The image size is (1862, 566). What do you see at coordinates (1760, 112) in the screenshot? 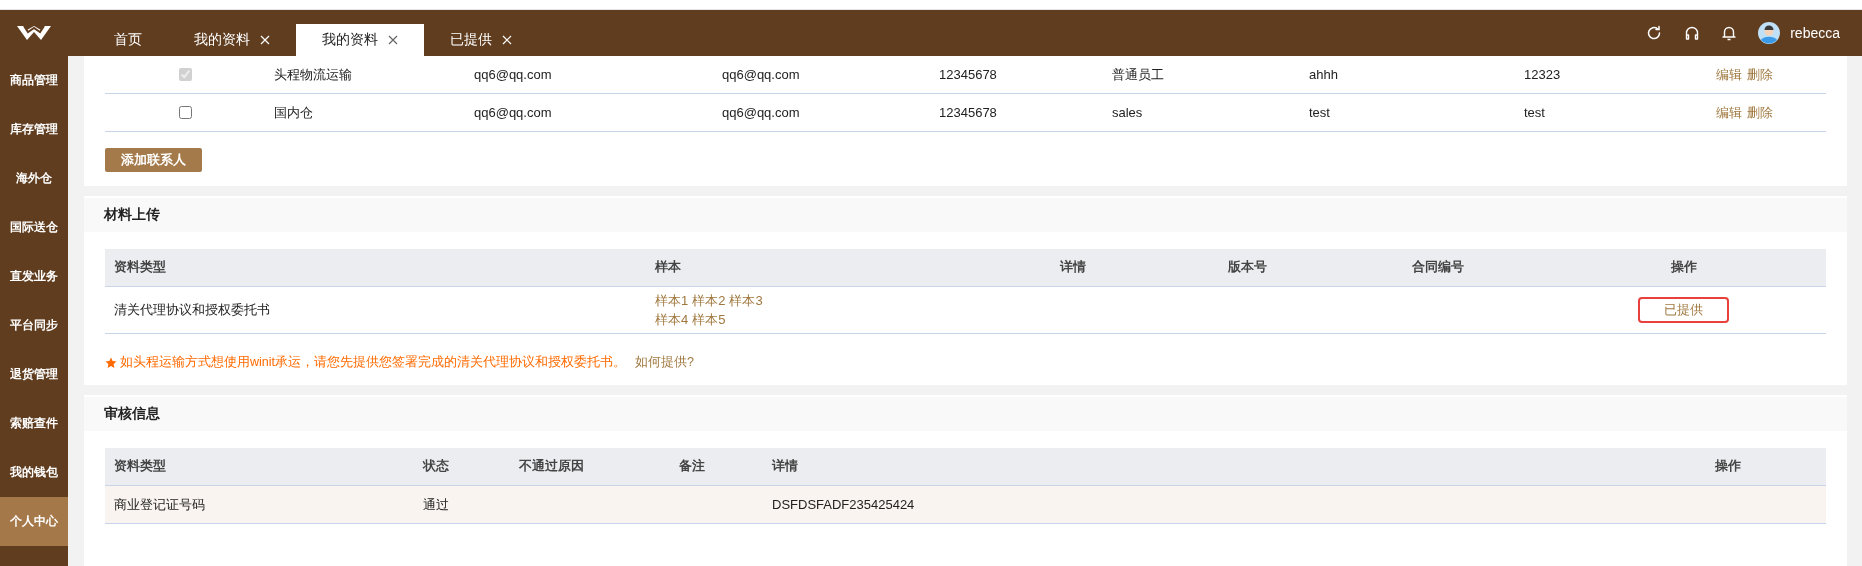
I see `action-link: 删除` at bounding box center [1760, 112].